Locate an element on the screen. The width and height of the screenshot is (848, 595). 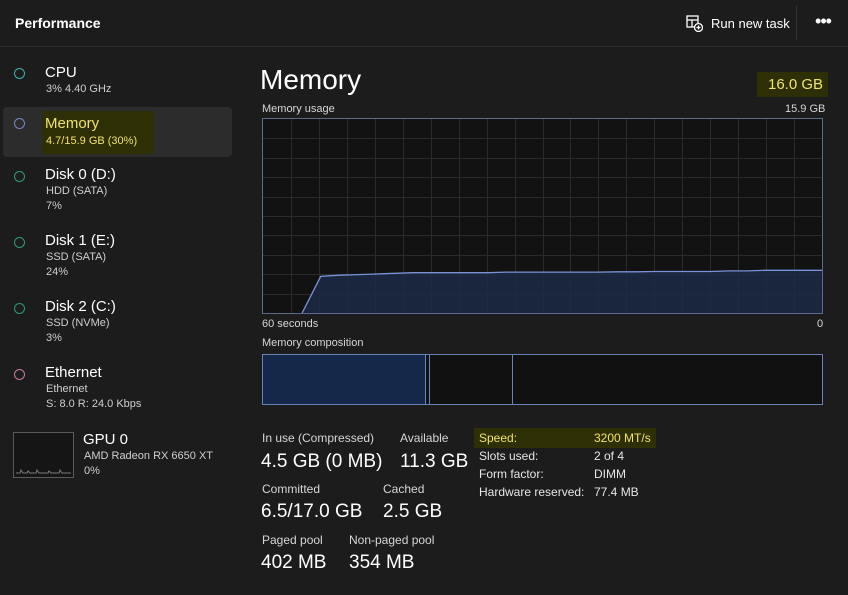
cached-value: 2.5 GB is located at coordinates (413, 511).